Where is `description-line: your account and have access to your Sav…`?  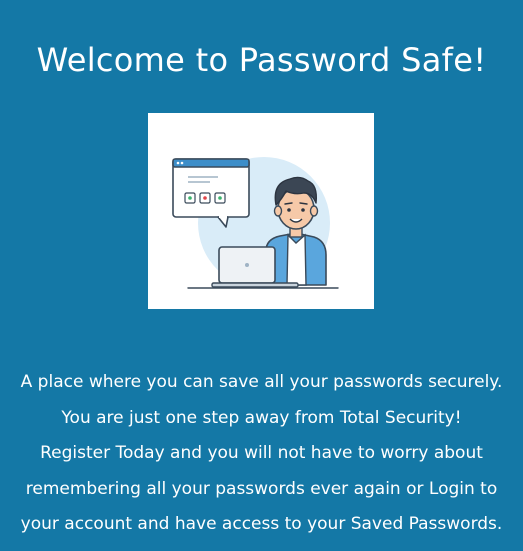
description-line: your account and have access to your Sav… is located at coordinates (261, 524).